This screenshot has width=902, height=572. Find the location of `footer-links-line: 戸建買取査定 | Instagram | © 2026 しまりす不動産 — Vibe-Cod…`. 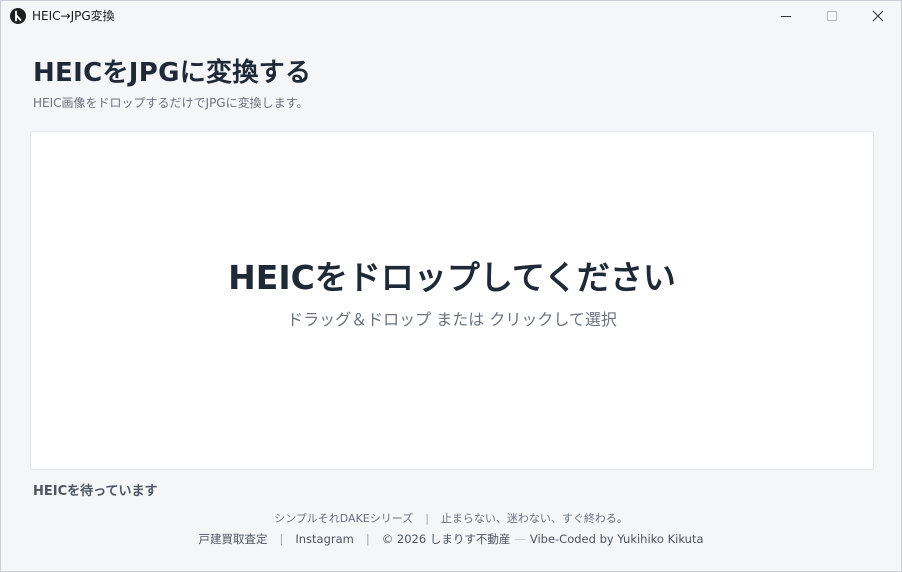

footer-links-line: 戸建買取査定 | Instagram | © 2026 しまりす不動産 — Vibe-Cod… is located at coordinates (451, 539).